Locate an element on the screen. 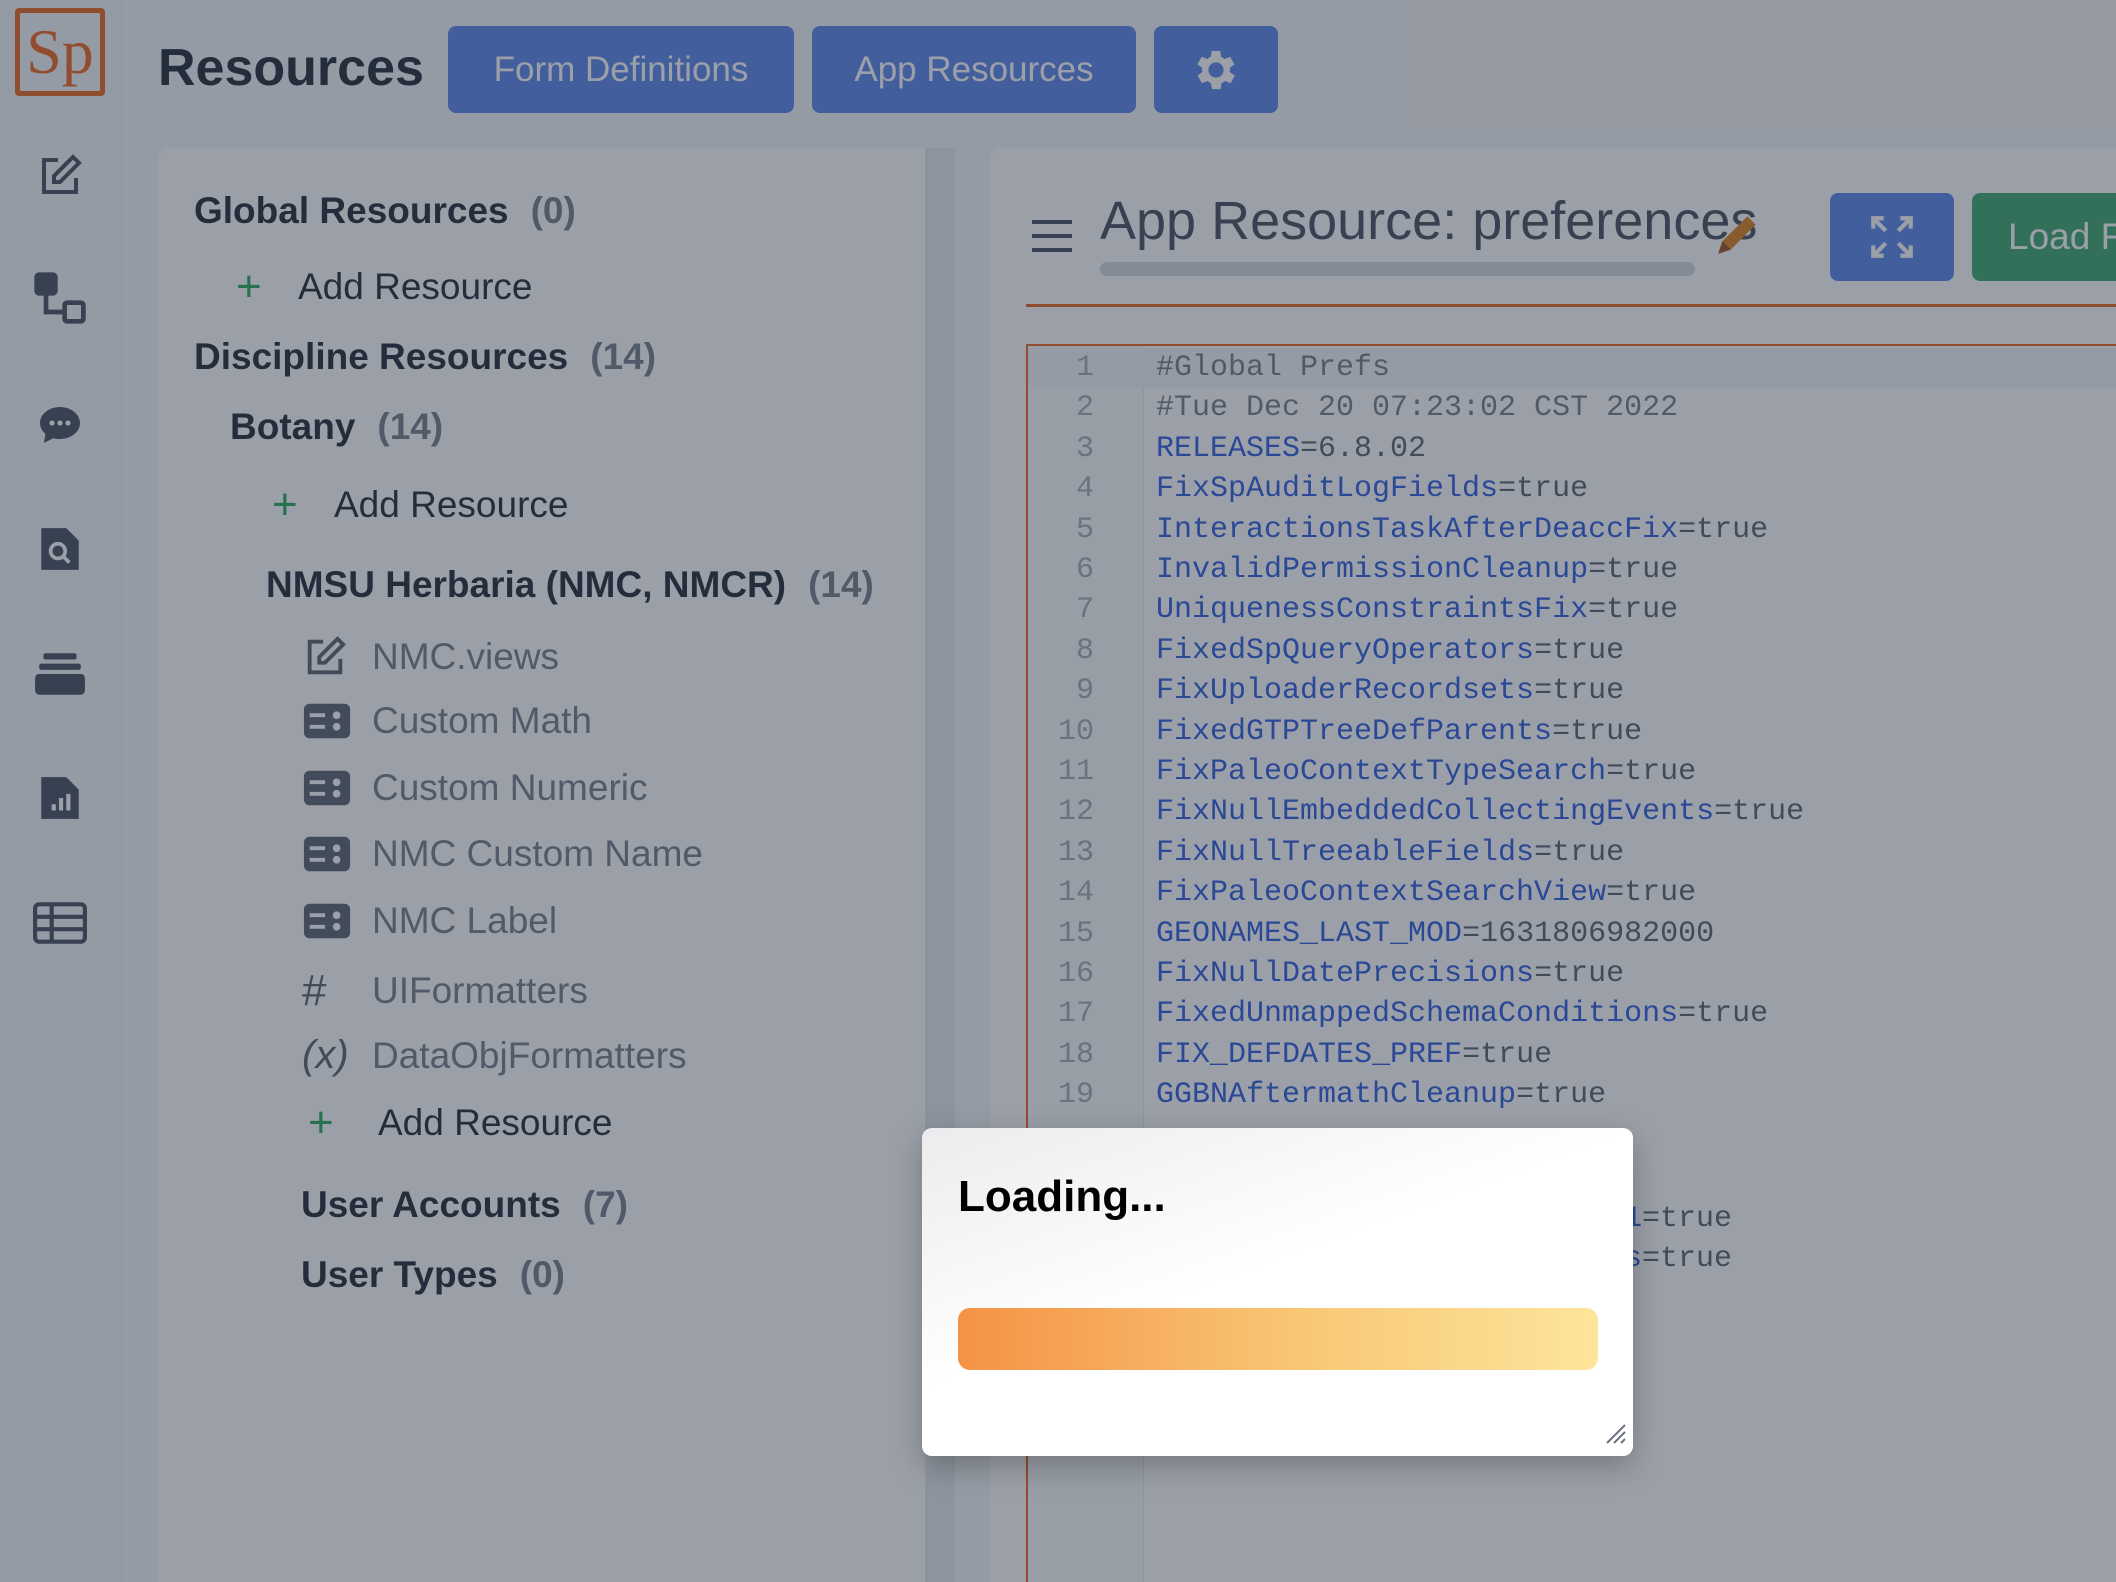 This screenshot has width=2116, height=1582. progress-bar is located at coordinates (1278, 1339).